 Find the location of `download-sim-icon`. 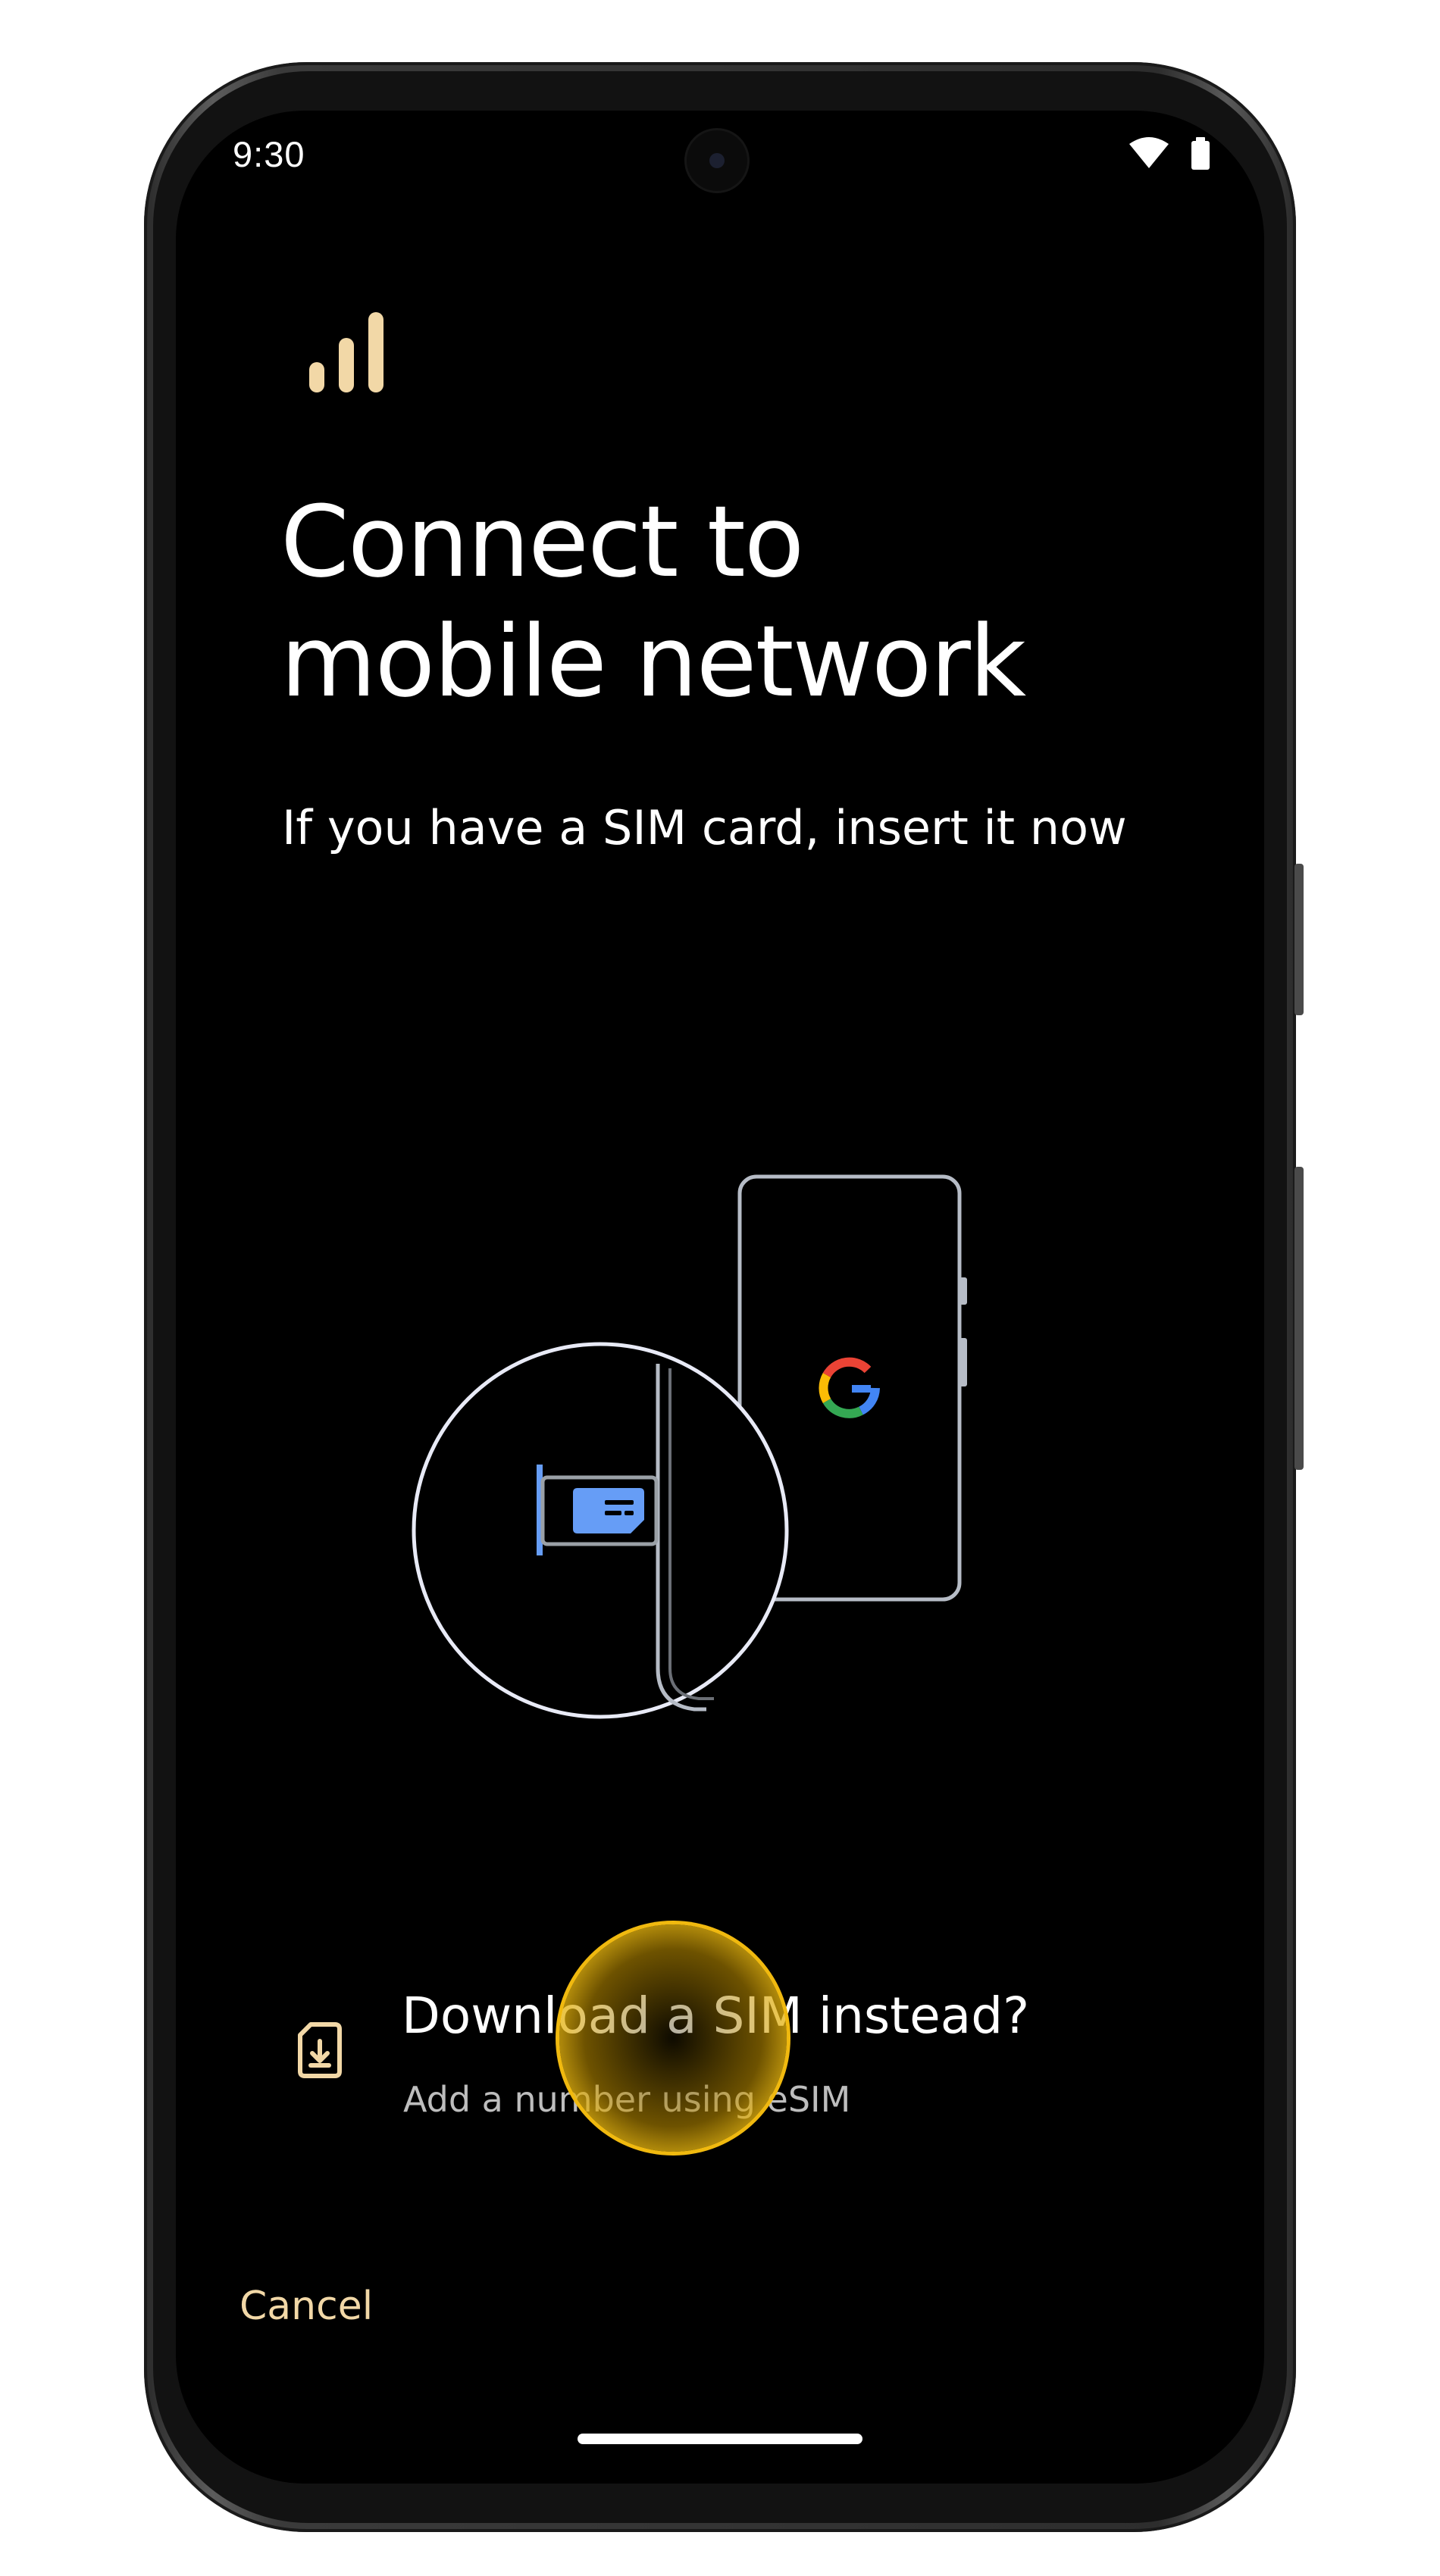

download-sim-icon is located at coordinates (320, 2052).